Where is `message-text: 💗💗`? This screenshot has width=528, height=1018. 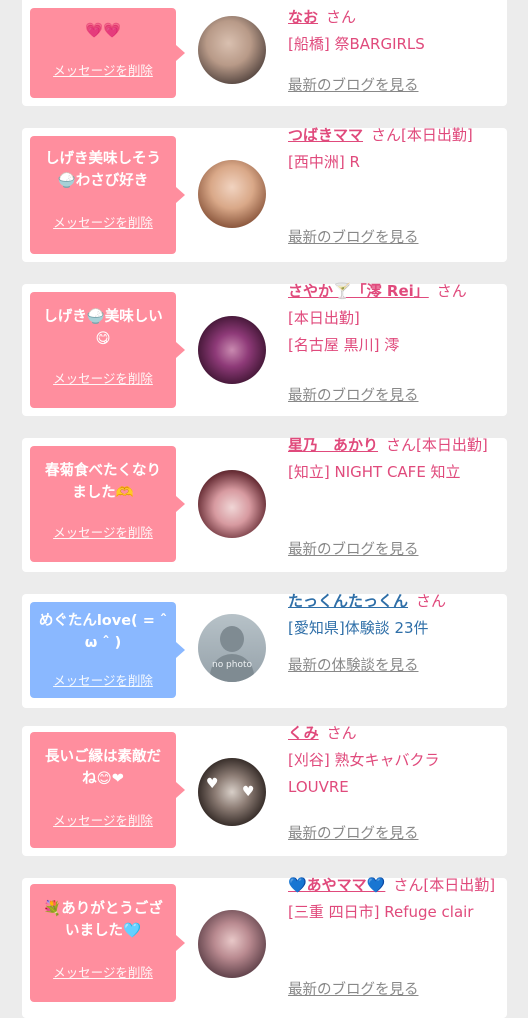
message-text: 💗💗 is located at coordinates (103, 31).